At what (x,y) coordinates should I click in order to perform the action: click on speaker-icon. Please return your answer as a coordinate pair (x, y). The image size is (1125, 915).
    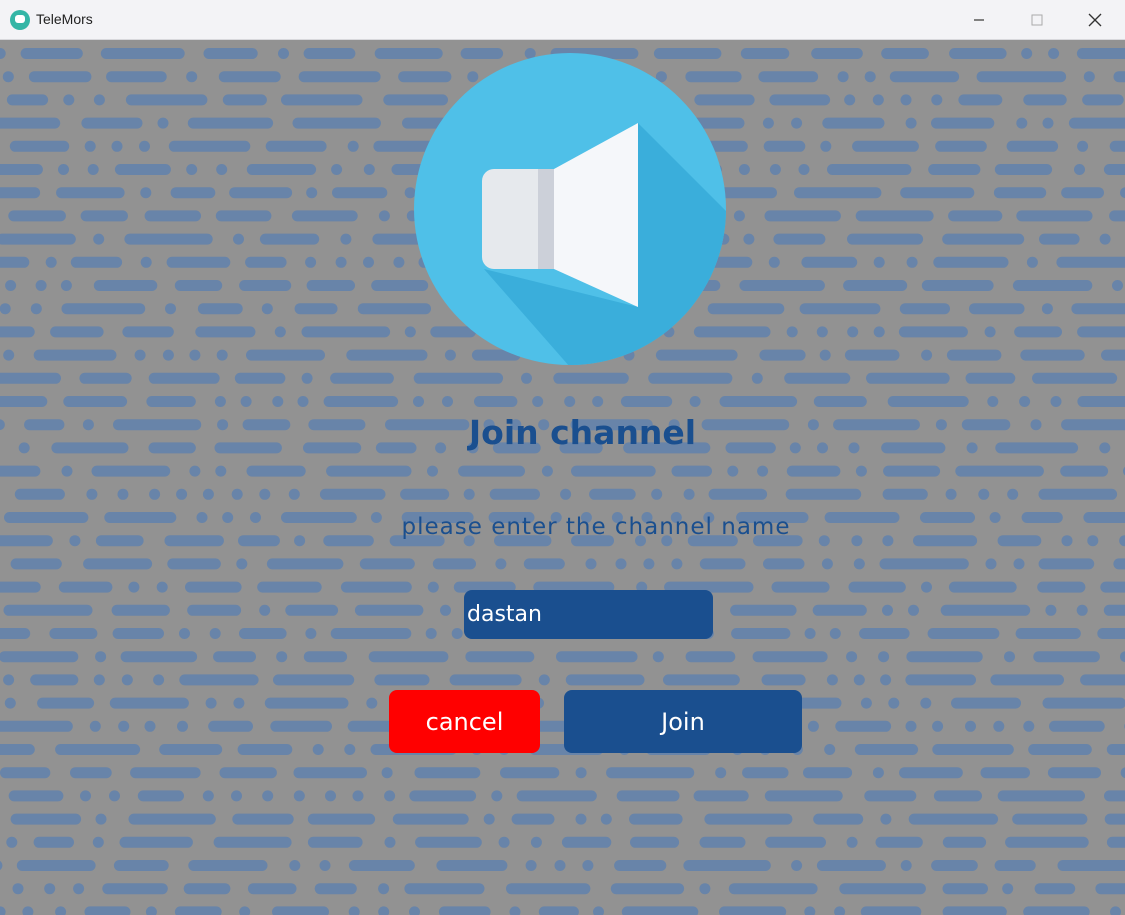
    Looking at the image, I should click on (570, 209).